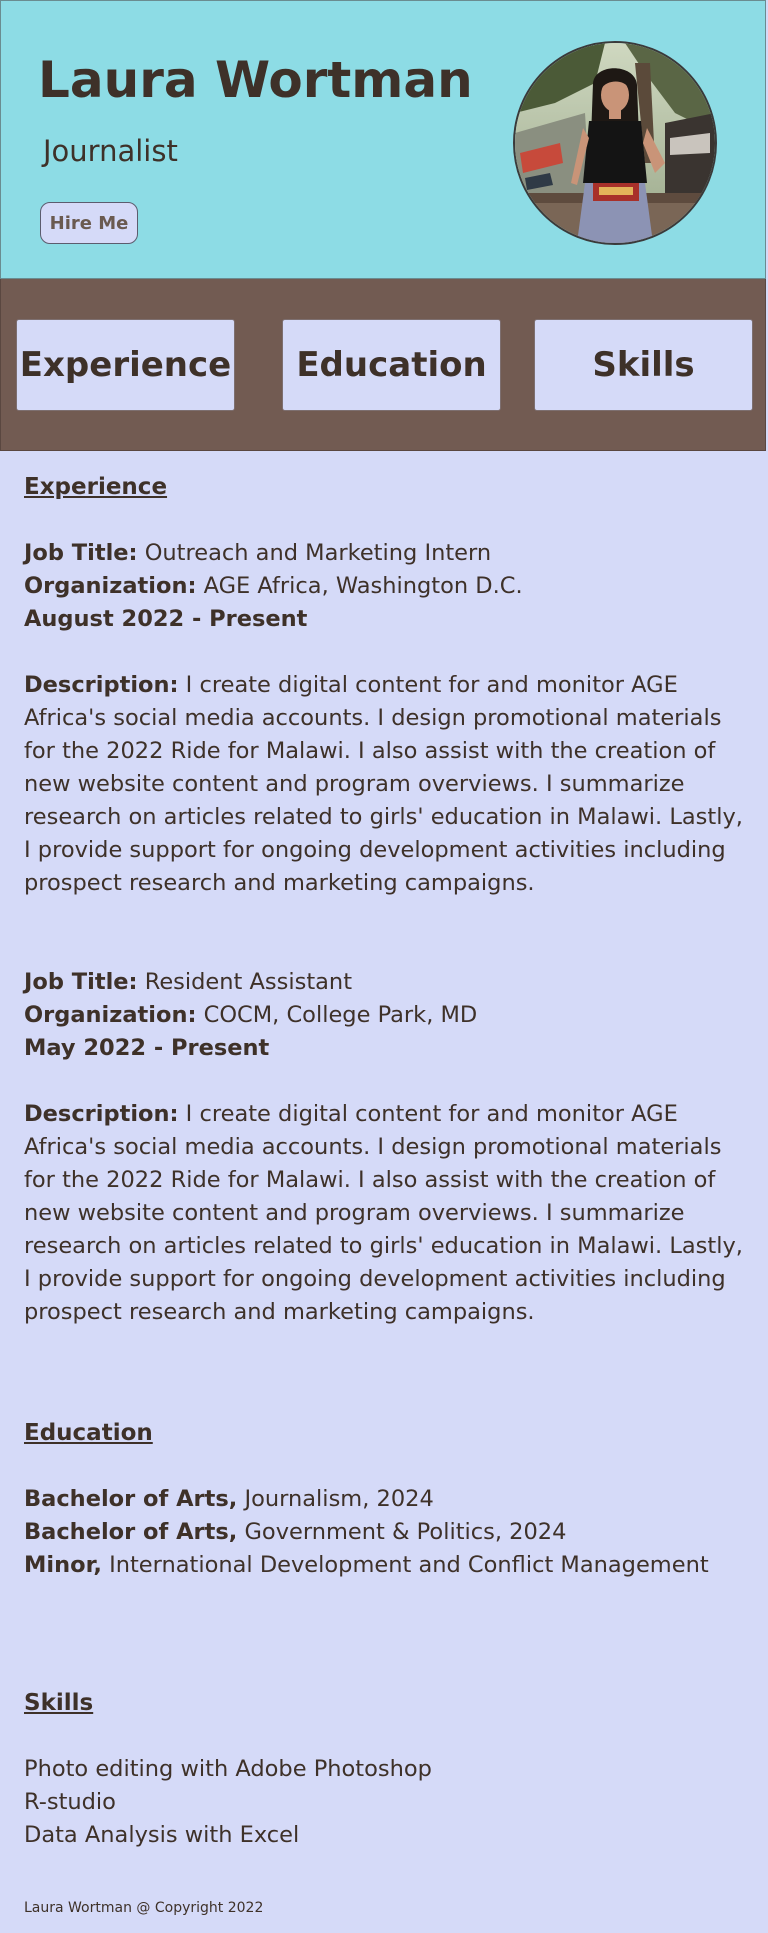 Image resolution: width=768 pixels, height=1933 pixels. What do you see at coordinates (229, 1499) in the screenshot?
I see `list-item: Bachelor of Arts, Journalism, 2024` at bounding box center [229, 1499].